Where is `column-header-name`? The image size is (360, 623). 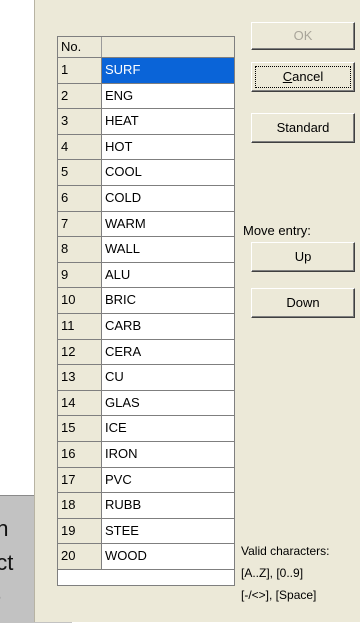 column-header-name is located at coordinates (168, 47).